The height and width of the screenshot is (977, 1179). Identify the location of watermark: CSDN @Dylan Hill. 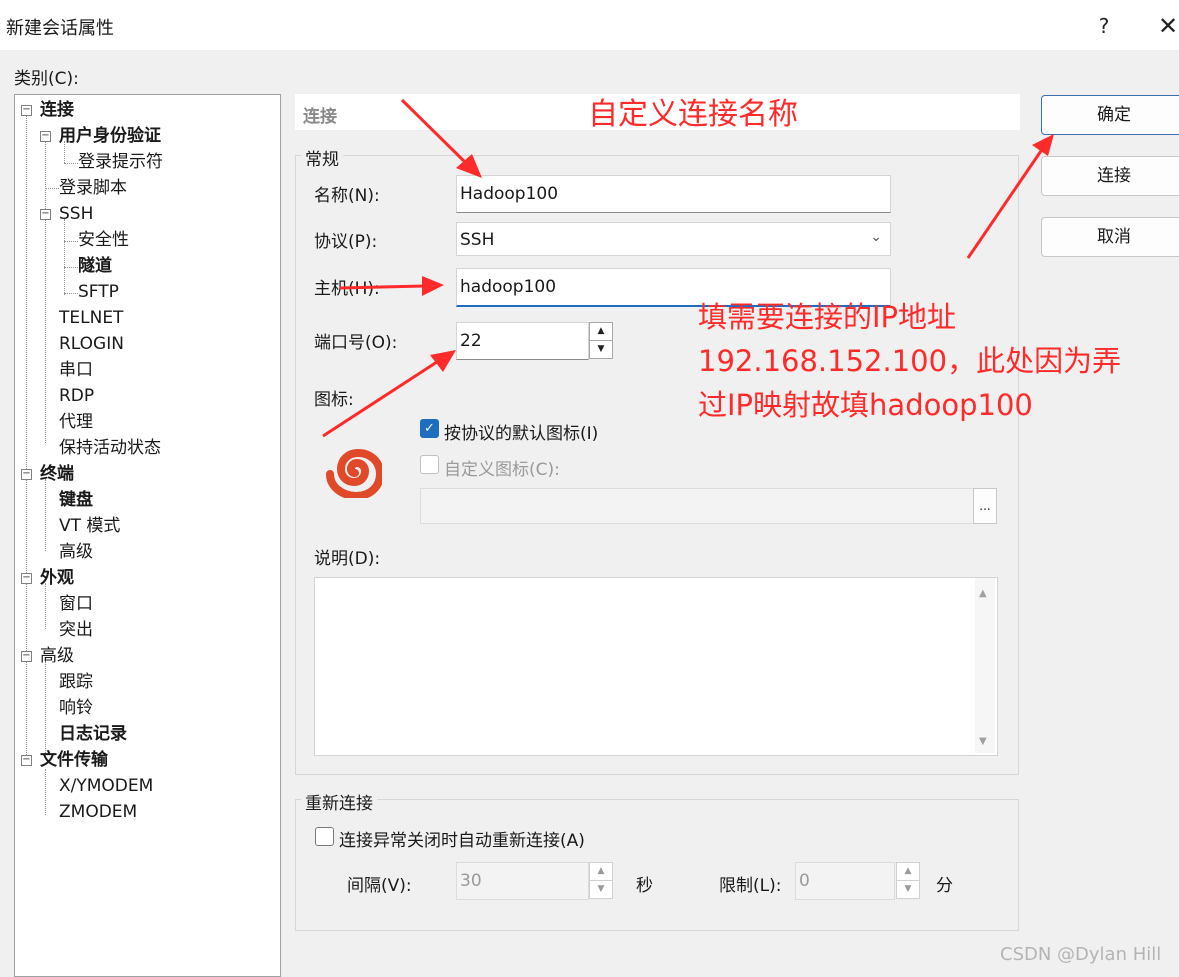
(1081, 954).